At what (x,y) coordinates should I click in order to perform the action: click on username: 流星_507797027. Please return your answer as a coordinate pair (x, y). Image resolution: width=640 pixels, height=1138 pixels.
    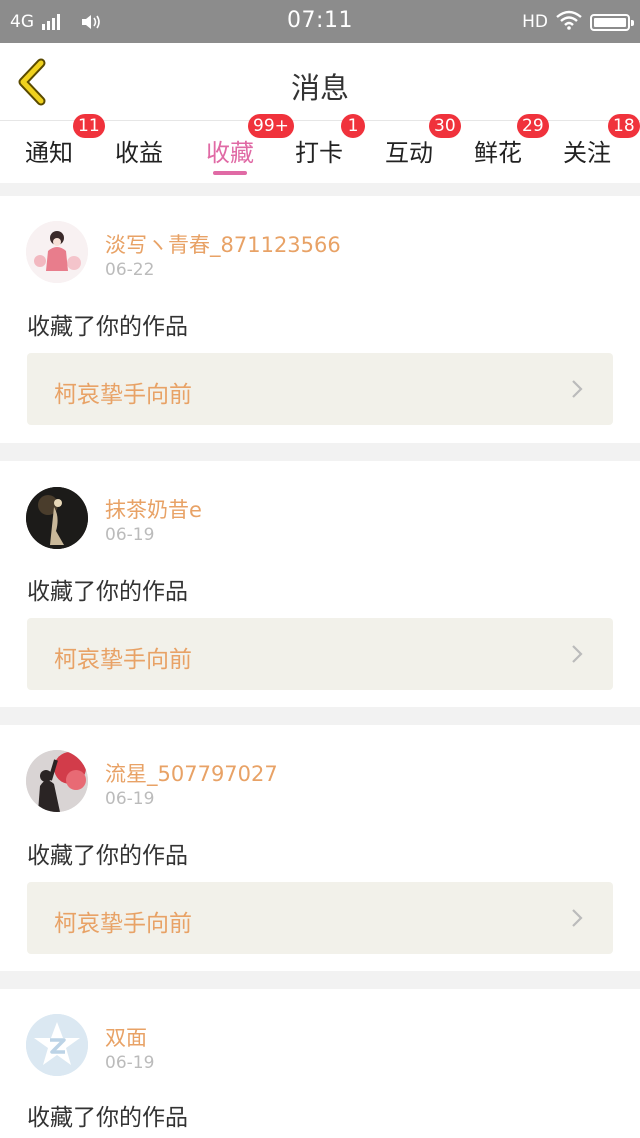
    Looking at the image, I should click on (191, 773).